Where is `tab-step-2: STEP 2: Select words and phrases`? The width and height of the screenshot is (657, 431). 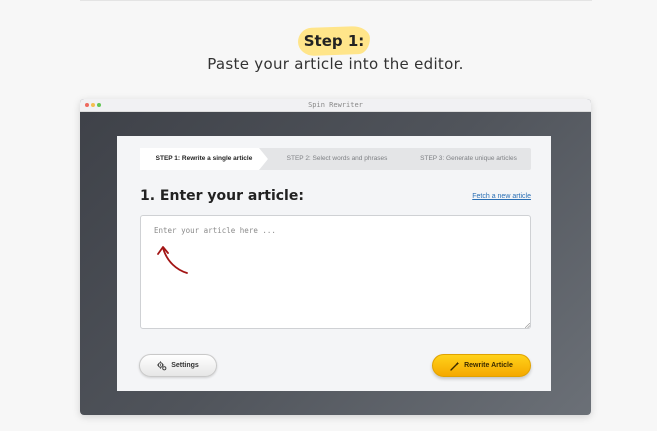
tab-step-2: STEP 2: Select words and phrases is located at coordinates (337, 159).